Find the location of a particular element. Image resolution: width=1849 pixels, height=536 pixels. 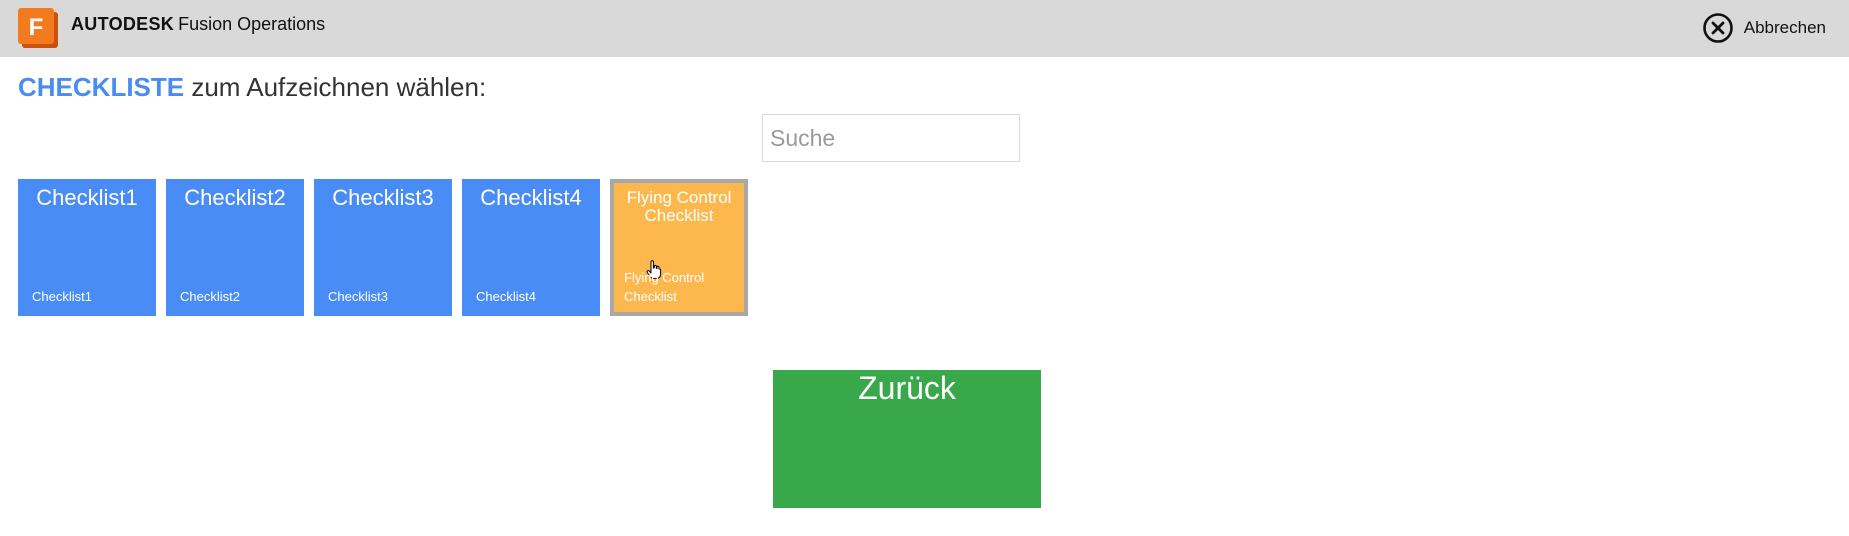

checklist-tile-subtitle: Checklist4 is located at coordinates (506, 296).